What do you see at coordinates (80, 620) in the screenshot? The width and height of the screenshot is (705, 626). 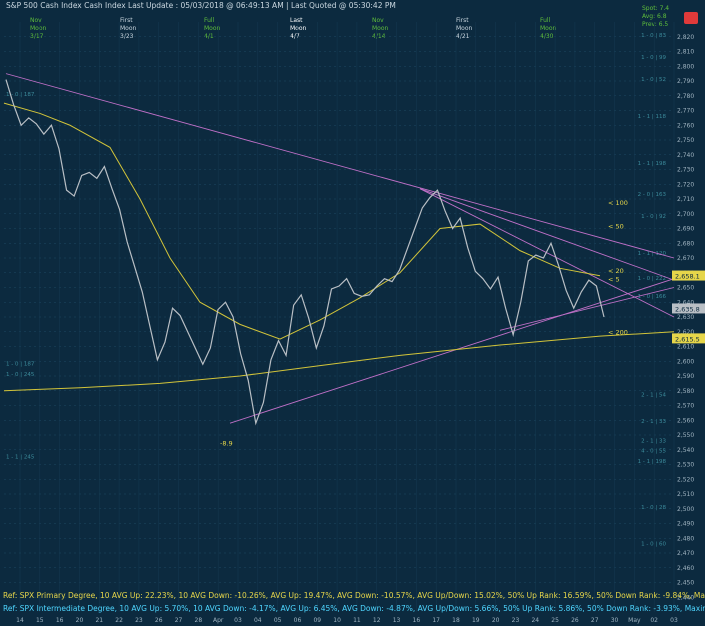 I see `x-tick-label: 20` at bounding box center [80, 620].